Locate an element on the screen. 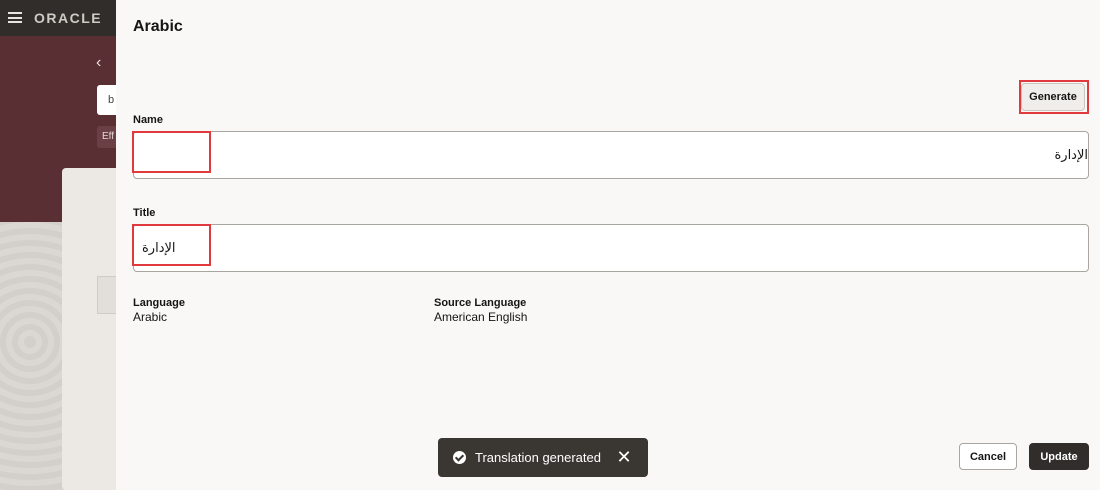 The image size is (1100, 490). chevron-left-icon: ‹ is located at coordinates (98, 63).